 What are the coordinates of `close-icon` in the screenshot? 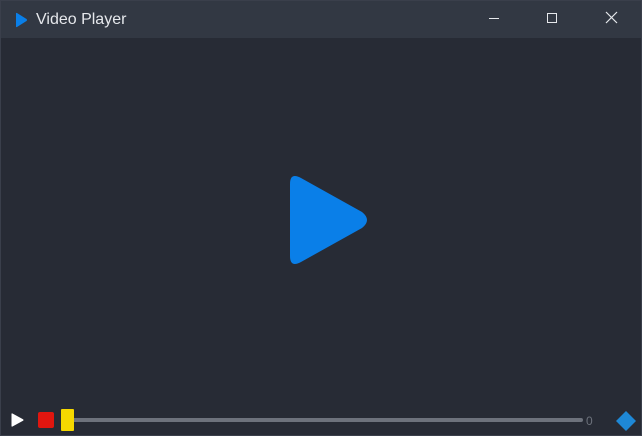 It's located at (611, 20).